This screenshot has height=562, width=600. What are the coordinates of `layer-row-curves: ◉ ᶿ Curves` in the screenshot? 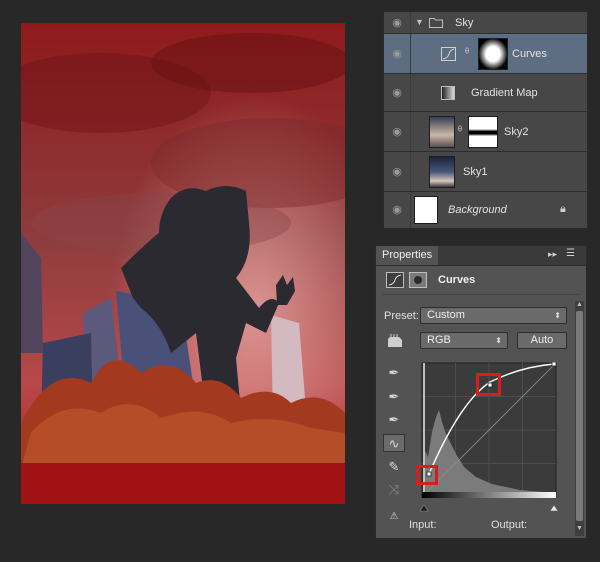 It's located at (485, 54).